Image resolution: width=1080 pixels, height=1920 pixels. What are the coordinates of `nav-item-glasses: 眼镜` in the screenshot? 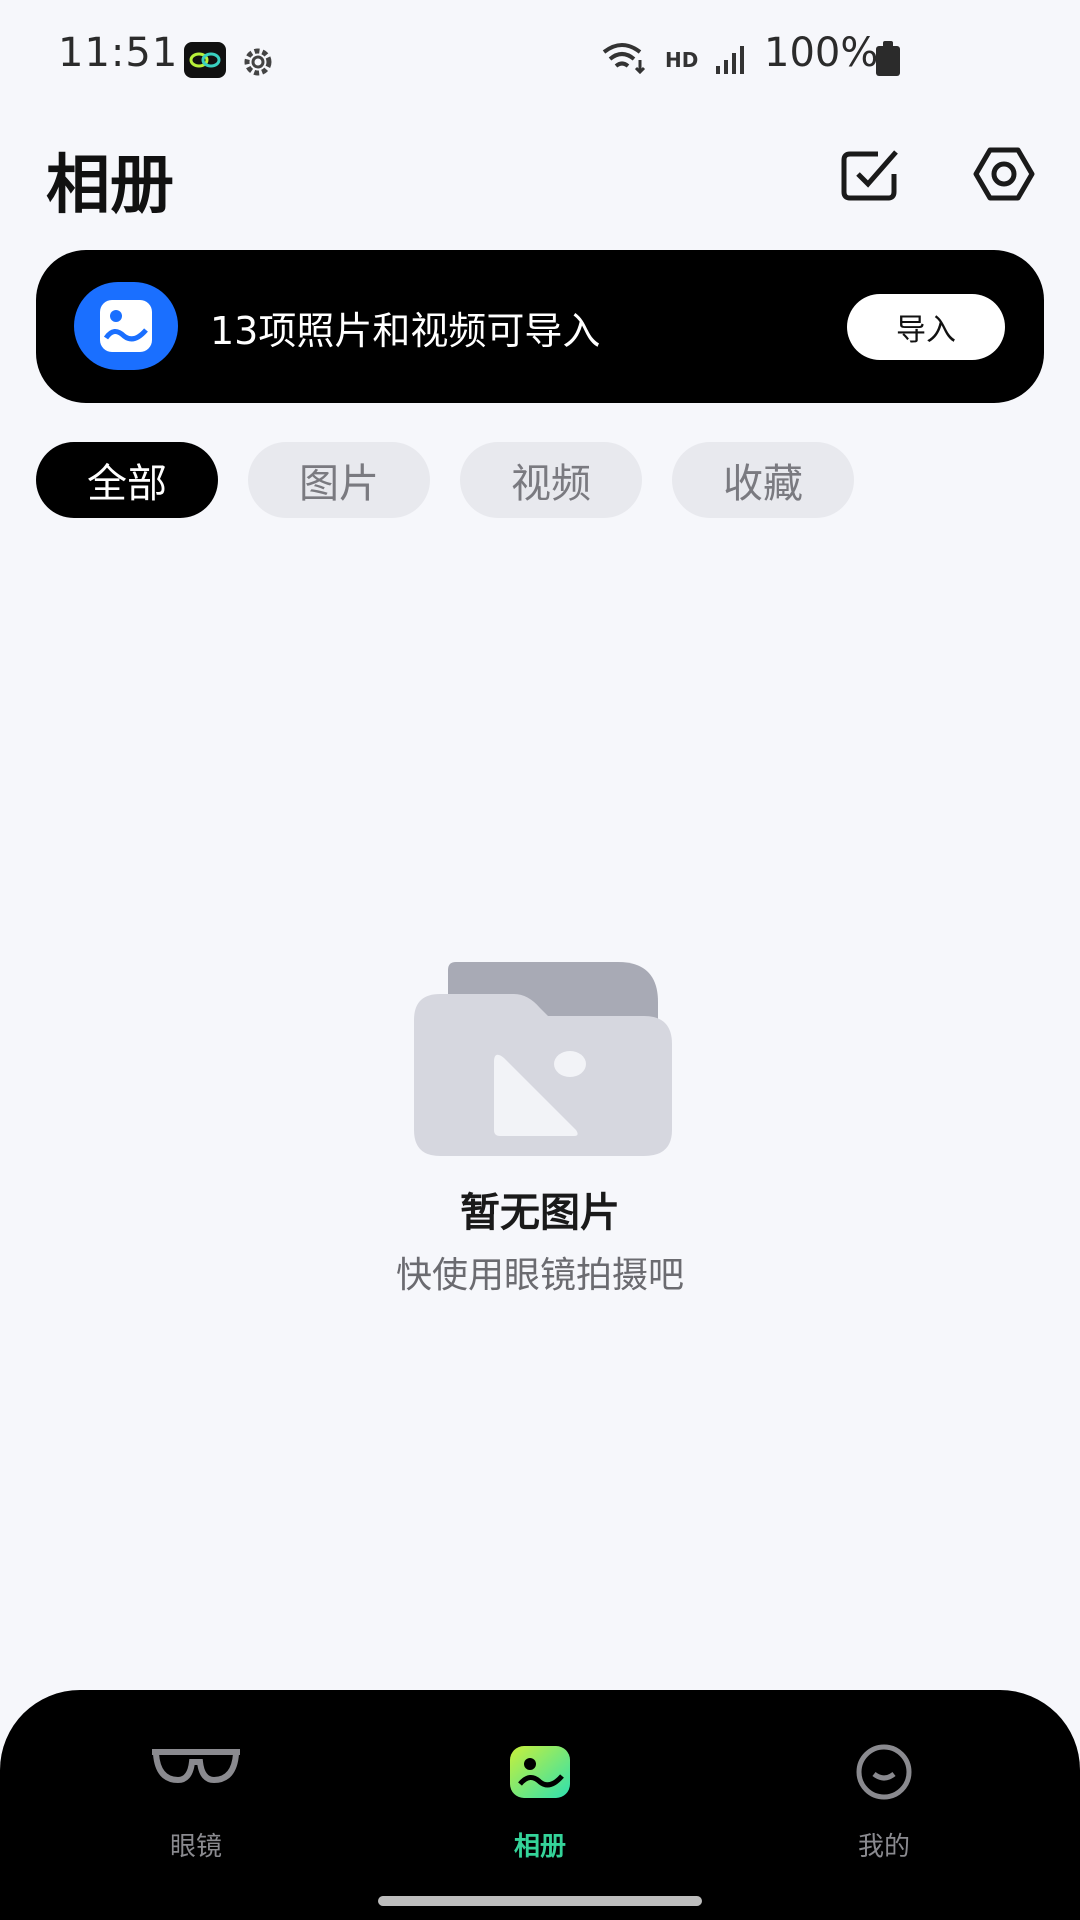 It's located at (196, 1804).